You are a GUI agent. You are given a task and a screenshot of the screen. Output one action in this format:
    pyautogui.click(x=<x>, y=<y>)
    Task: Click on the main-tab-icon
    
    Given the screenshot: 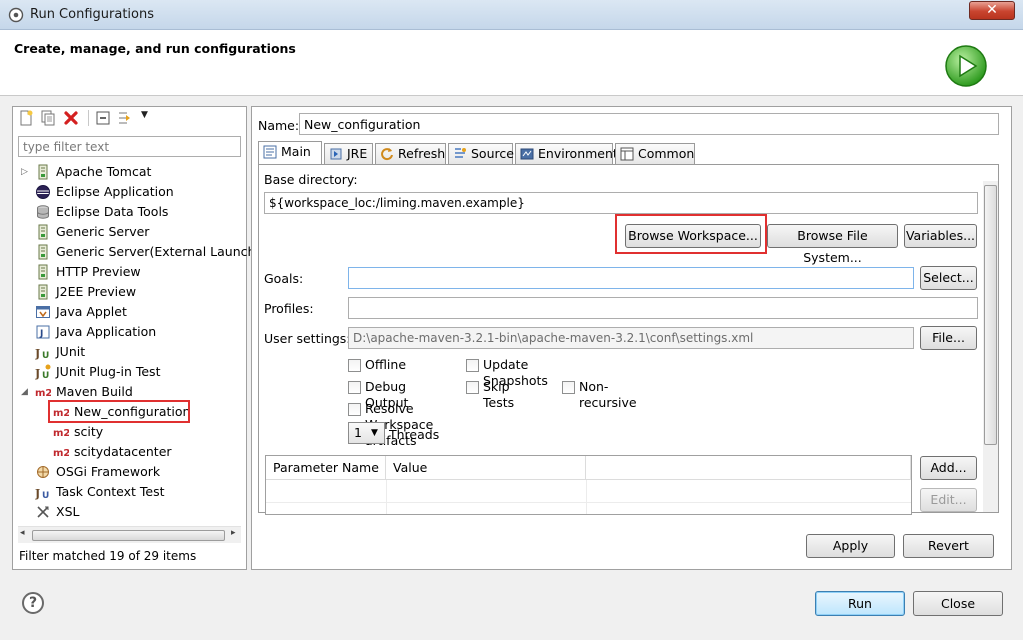 What is the action you would take?
    pyautogui.click(x=270, y=152)
    